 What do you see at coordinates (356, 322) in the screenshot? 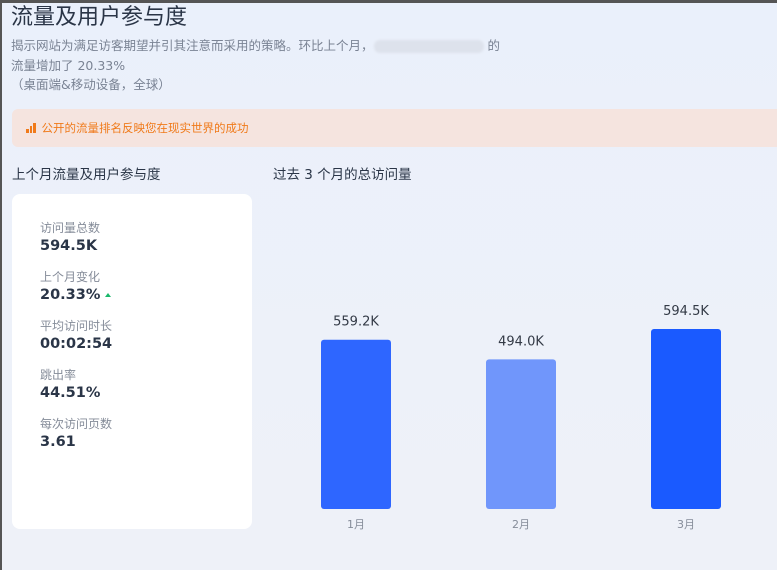
I see `bar-value-label: 559.2K` at bounding box center [356, 322].